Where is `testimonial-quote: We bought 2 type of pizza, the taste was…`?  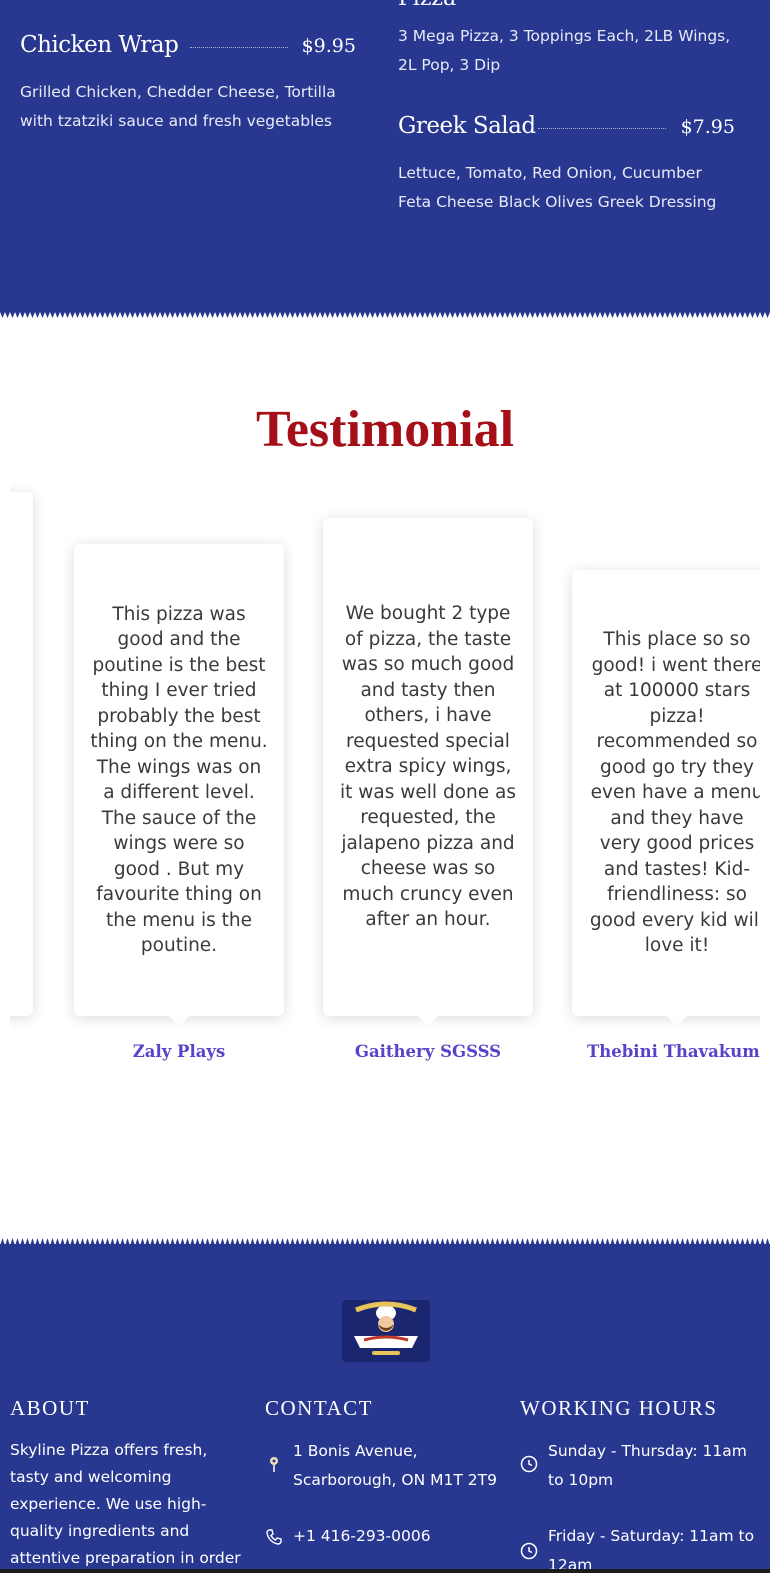
testimonial-quote: We bought 2 type of pizza, the taste was… is located at coordinates (428, 767).